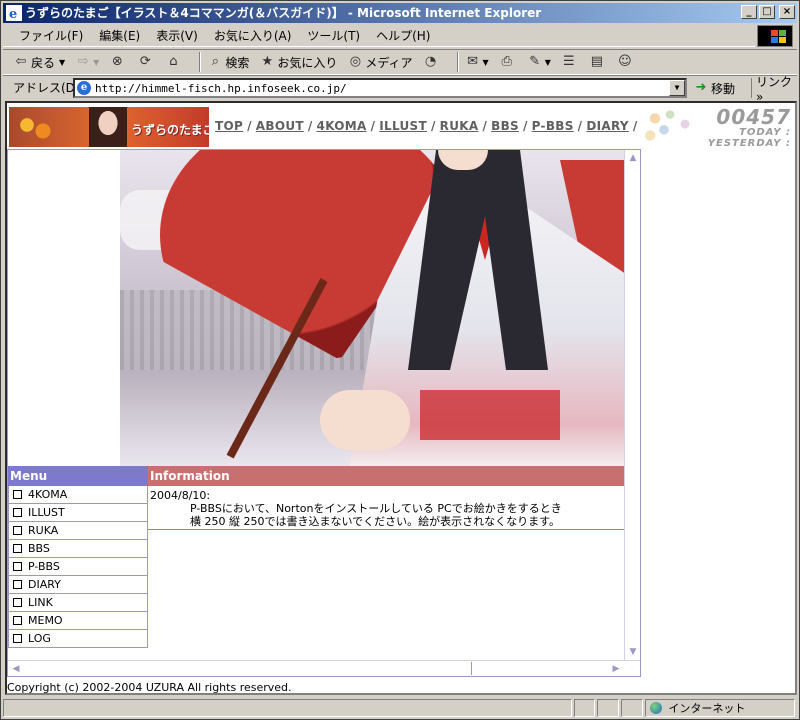 This screenshot has height=720, width=800. Describe the element at coordinates (389, 62) in the screenshot. I see `media-label: メディア` at that location.